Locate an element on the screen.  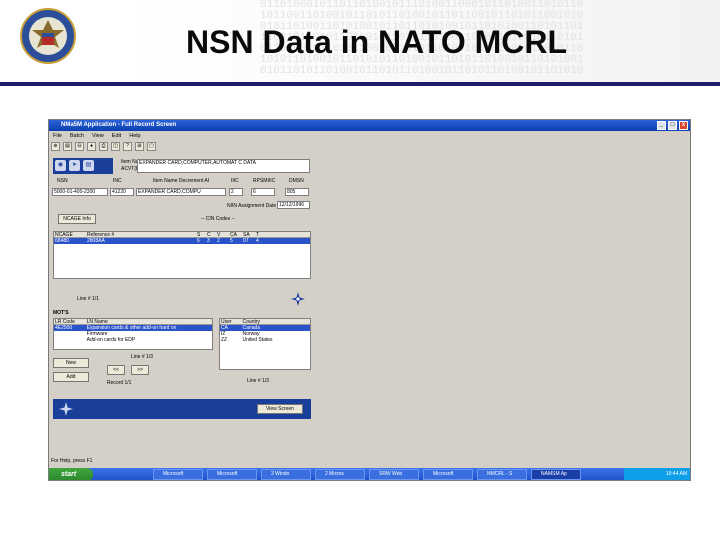
record-counter: Record 1/1 is located at coordinates (119, 383).